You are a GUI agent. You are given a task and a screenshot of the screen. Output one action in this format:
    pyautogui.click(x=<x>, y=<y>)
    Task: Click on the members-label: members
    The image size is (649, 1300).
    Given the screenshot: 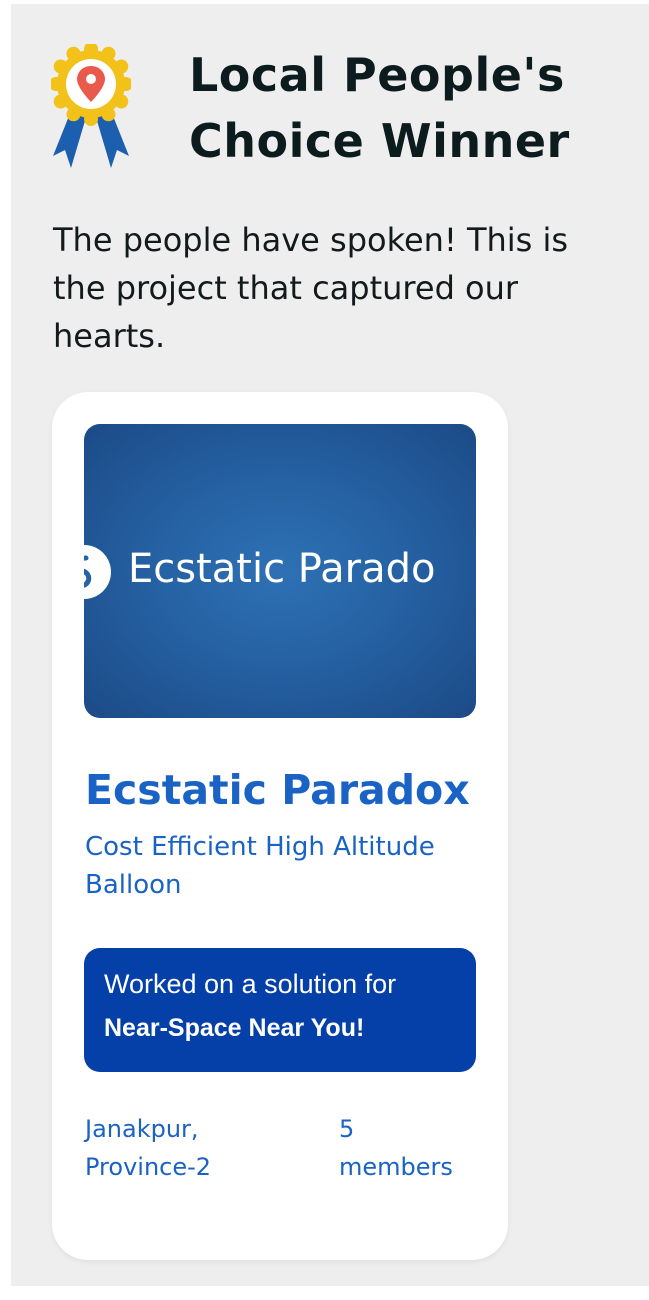 What is the action you would take?
    pyautogui.click(x=396, y=1167)
    